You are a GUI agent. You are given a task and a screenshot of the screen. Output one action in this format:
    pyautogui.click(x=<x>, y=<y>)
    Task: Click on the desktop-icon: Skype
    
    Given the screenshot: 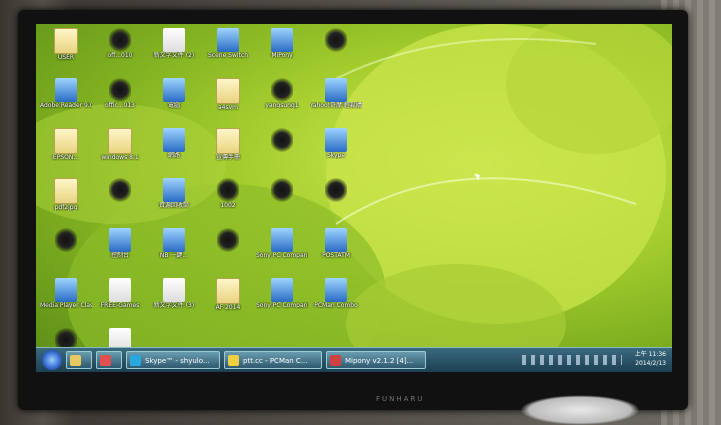 What is the action you would take?
    pyautogui.click(x=336, y=143)
    